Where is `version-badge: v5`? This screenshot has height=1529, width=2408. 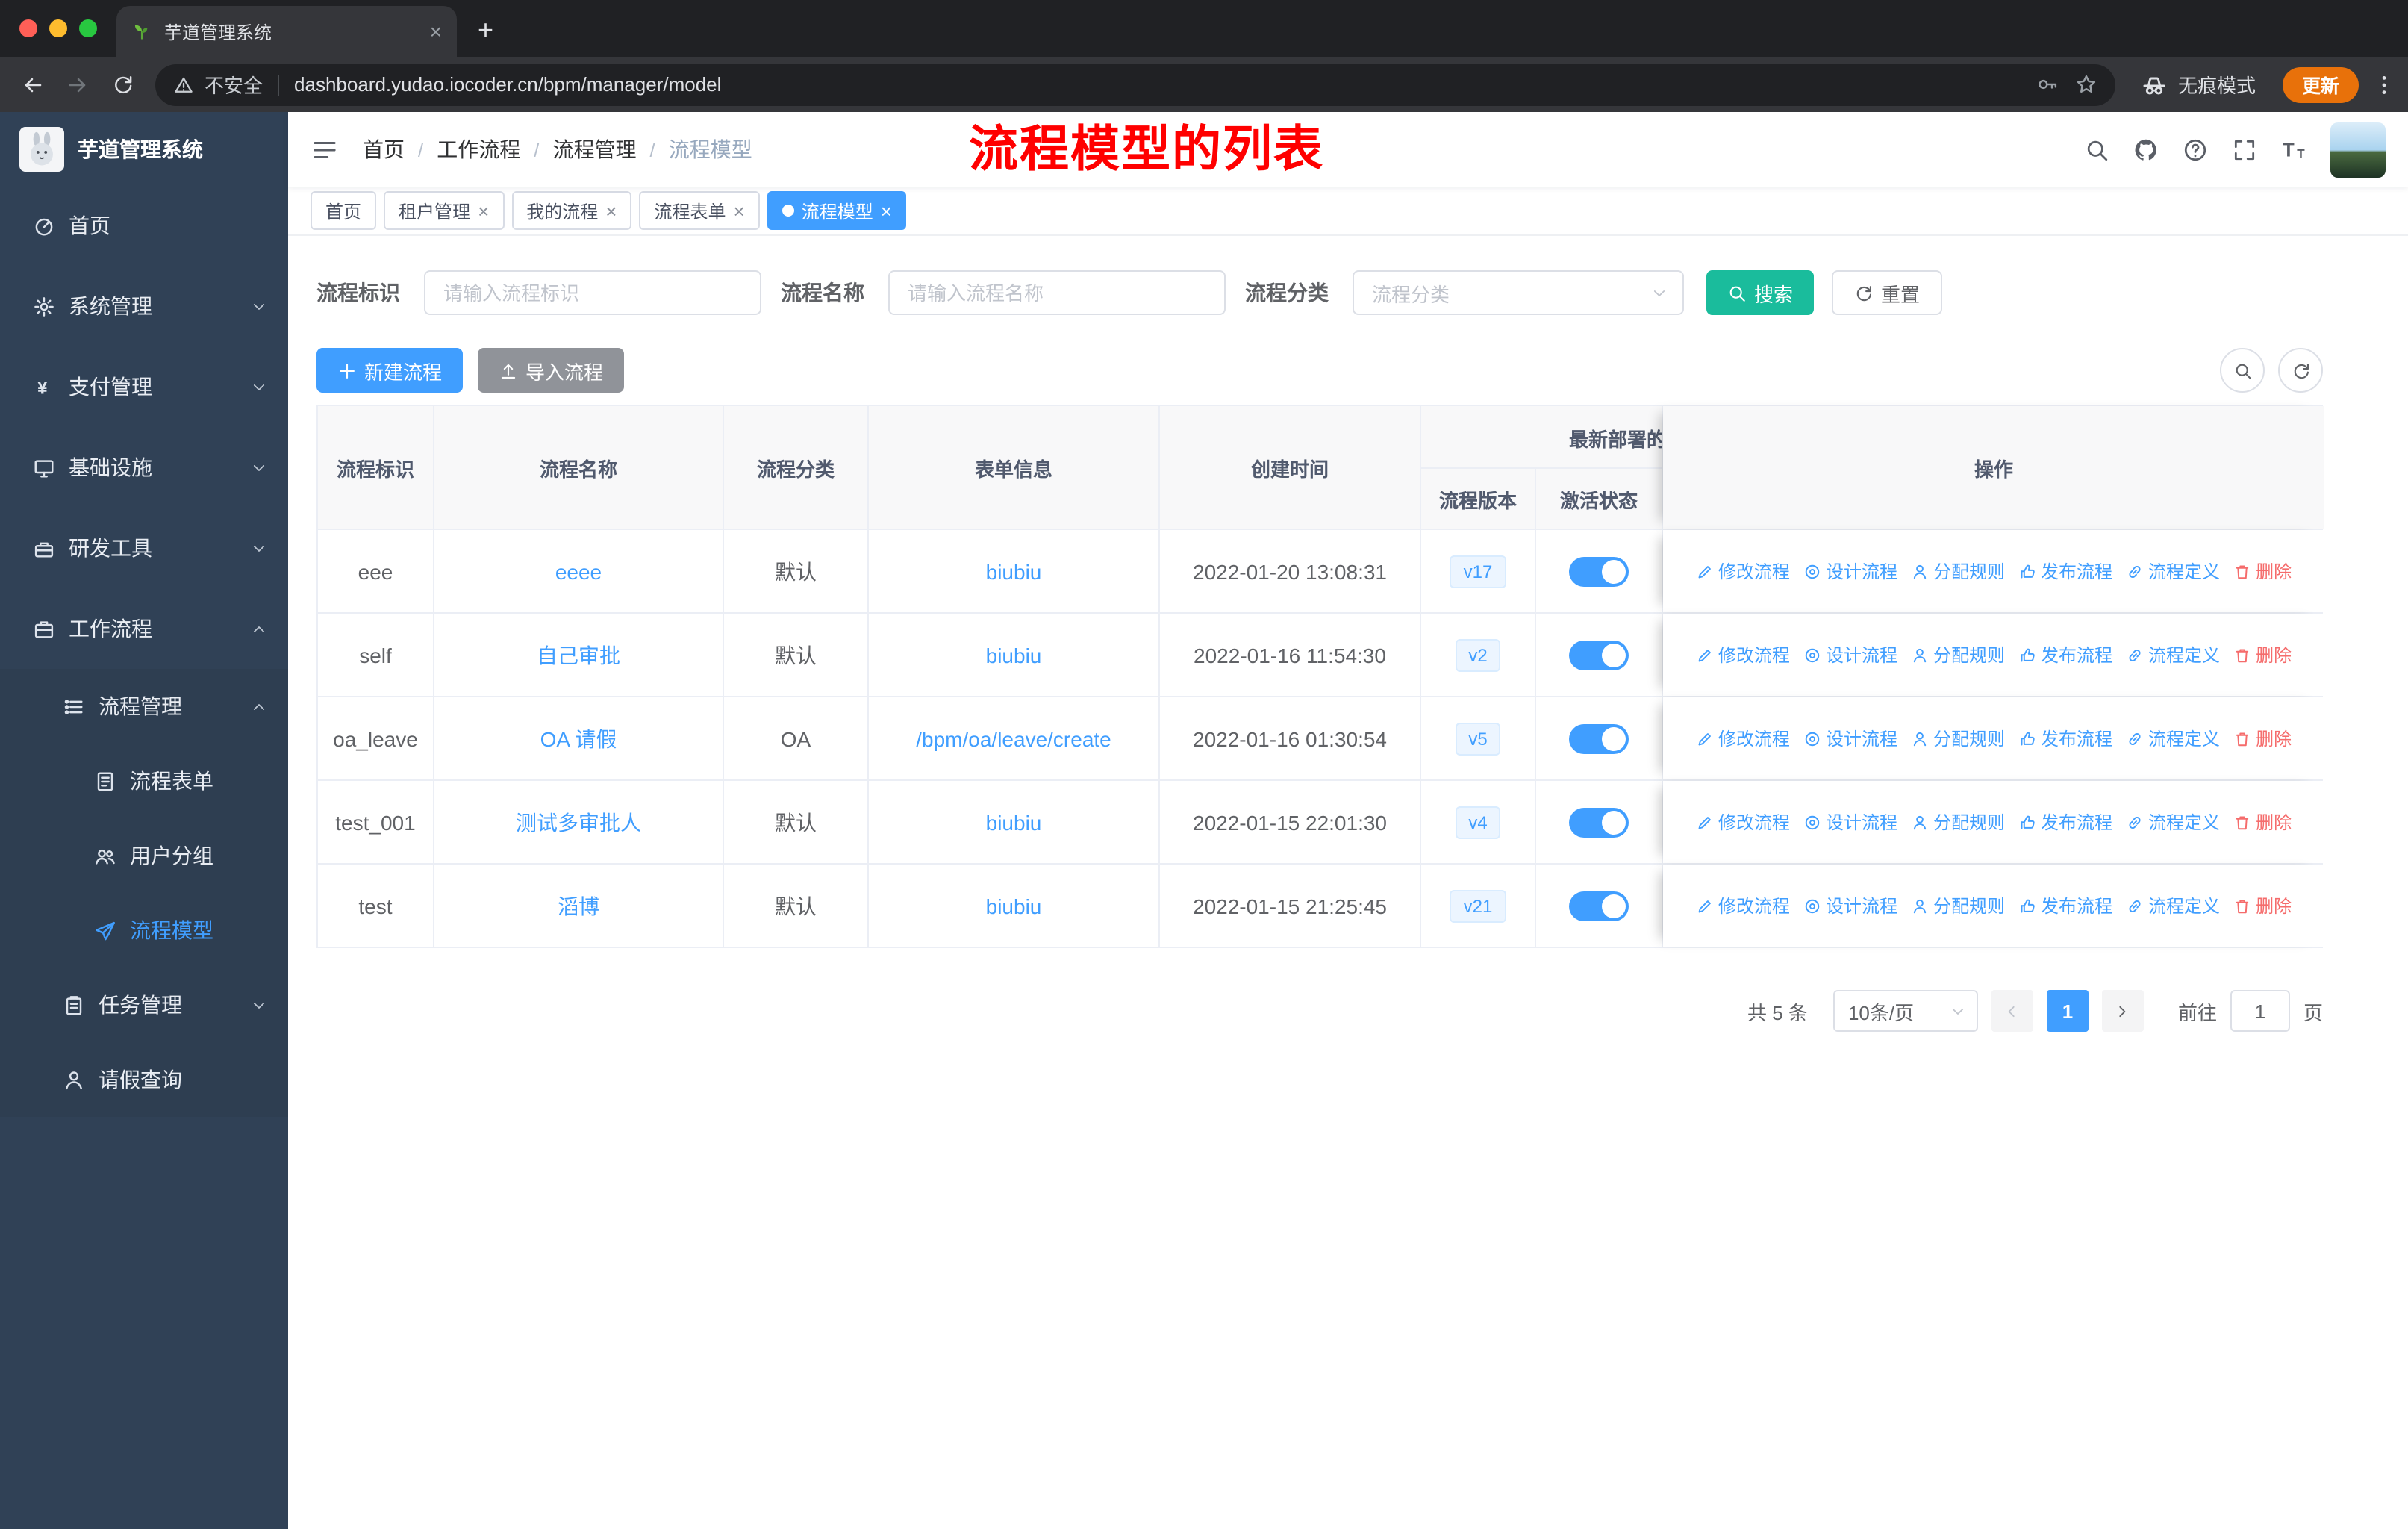 version-badge: v5 is located at coordinates (1478, 738).